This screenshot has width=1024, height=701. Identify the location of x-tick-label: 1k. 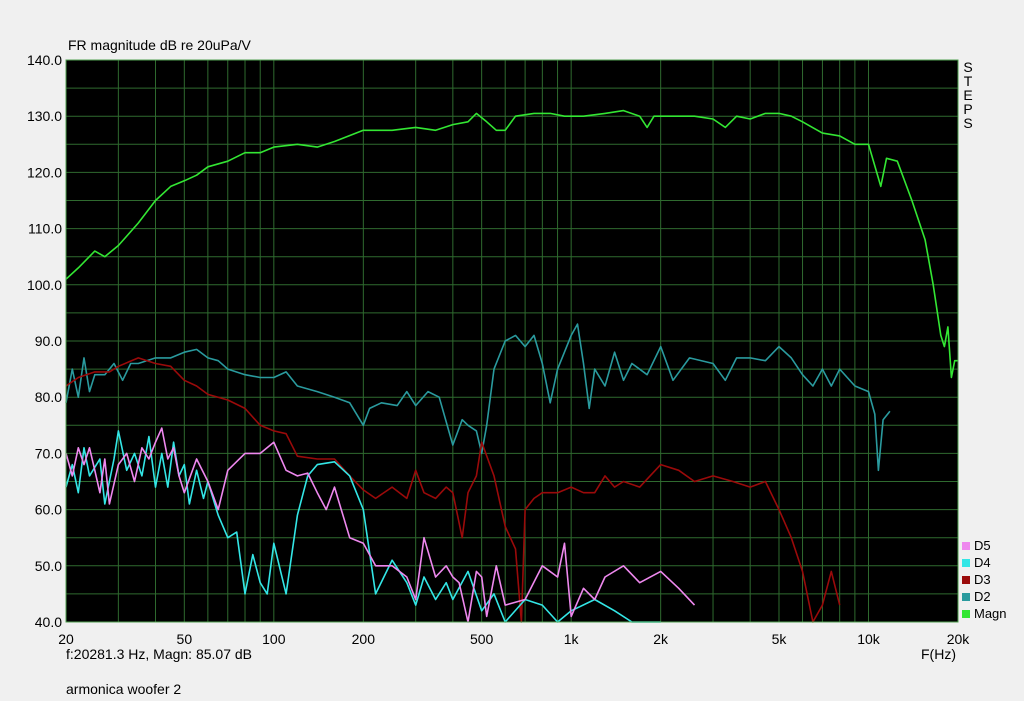
(572, 639).